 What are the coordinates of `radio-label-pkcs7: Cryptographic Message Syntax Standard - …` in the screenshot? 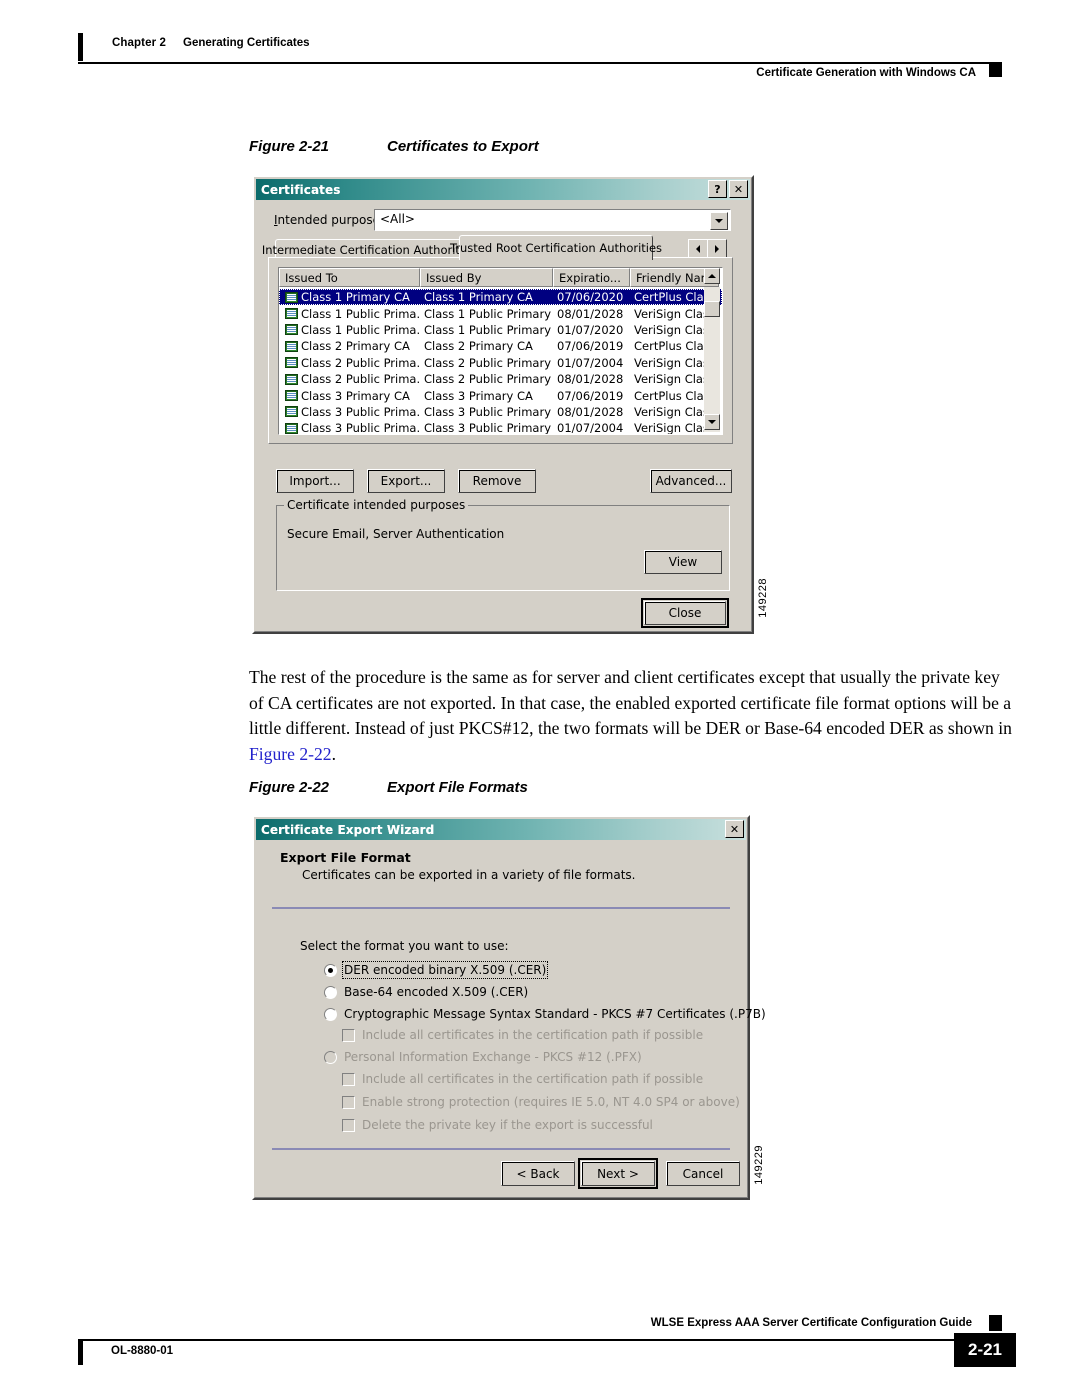 It's located at (555, 1014).